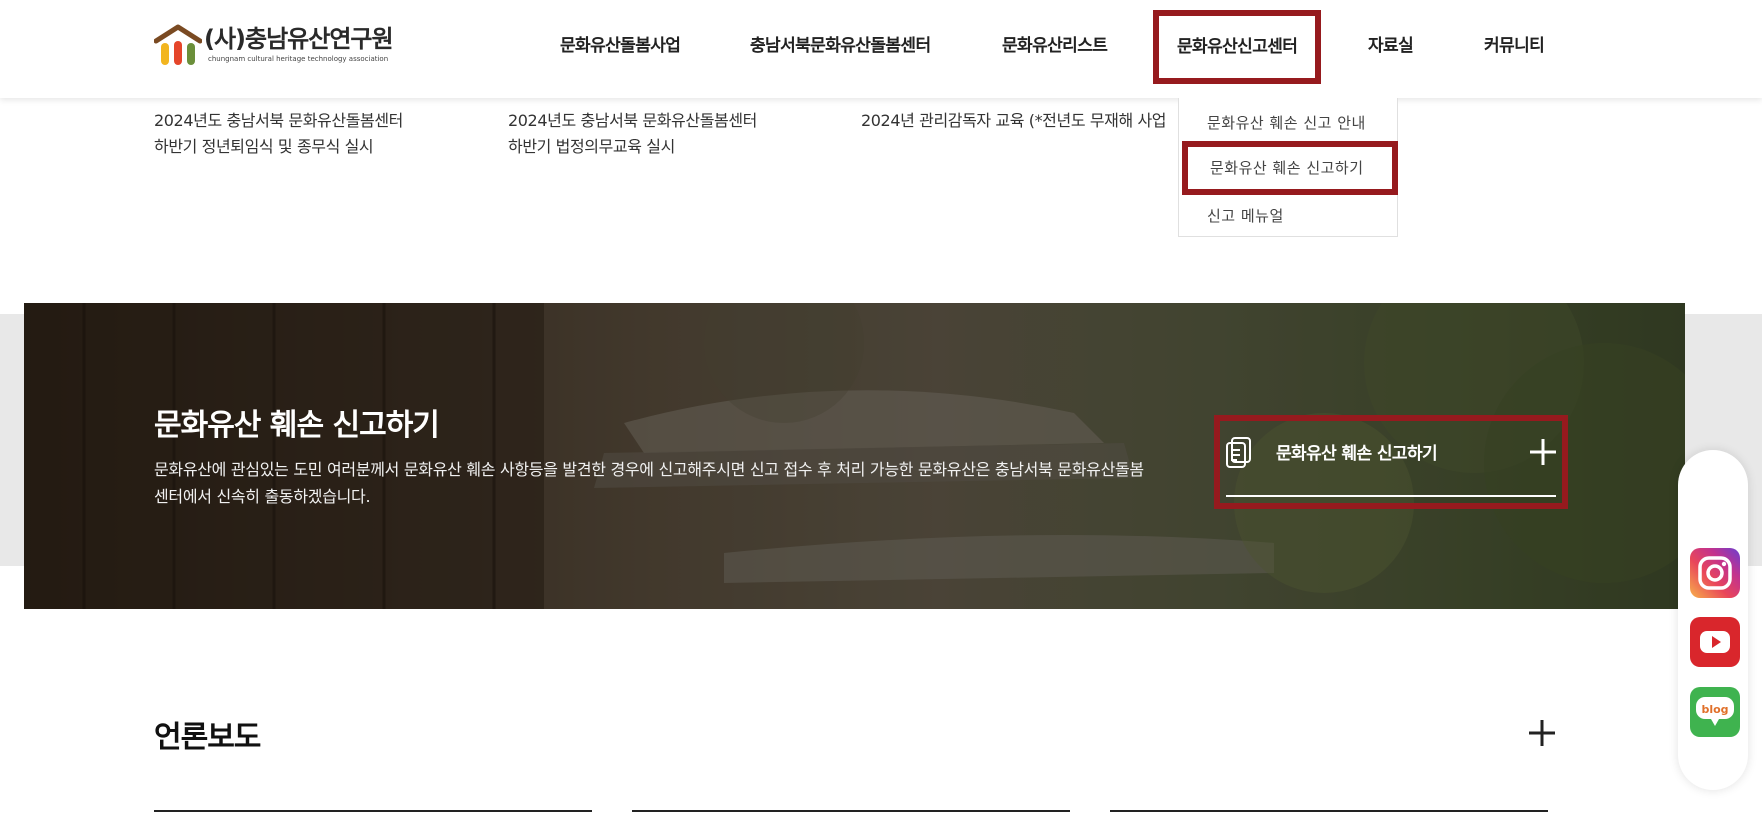 The width and height of the screenshot is (1762, 829). I want to click on news-line: 하반기 정년퇴임식 및 종무식 실시, so click(264, 146).